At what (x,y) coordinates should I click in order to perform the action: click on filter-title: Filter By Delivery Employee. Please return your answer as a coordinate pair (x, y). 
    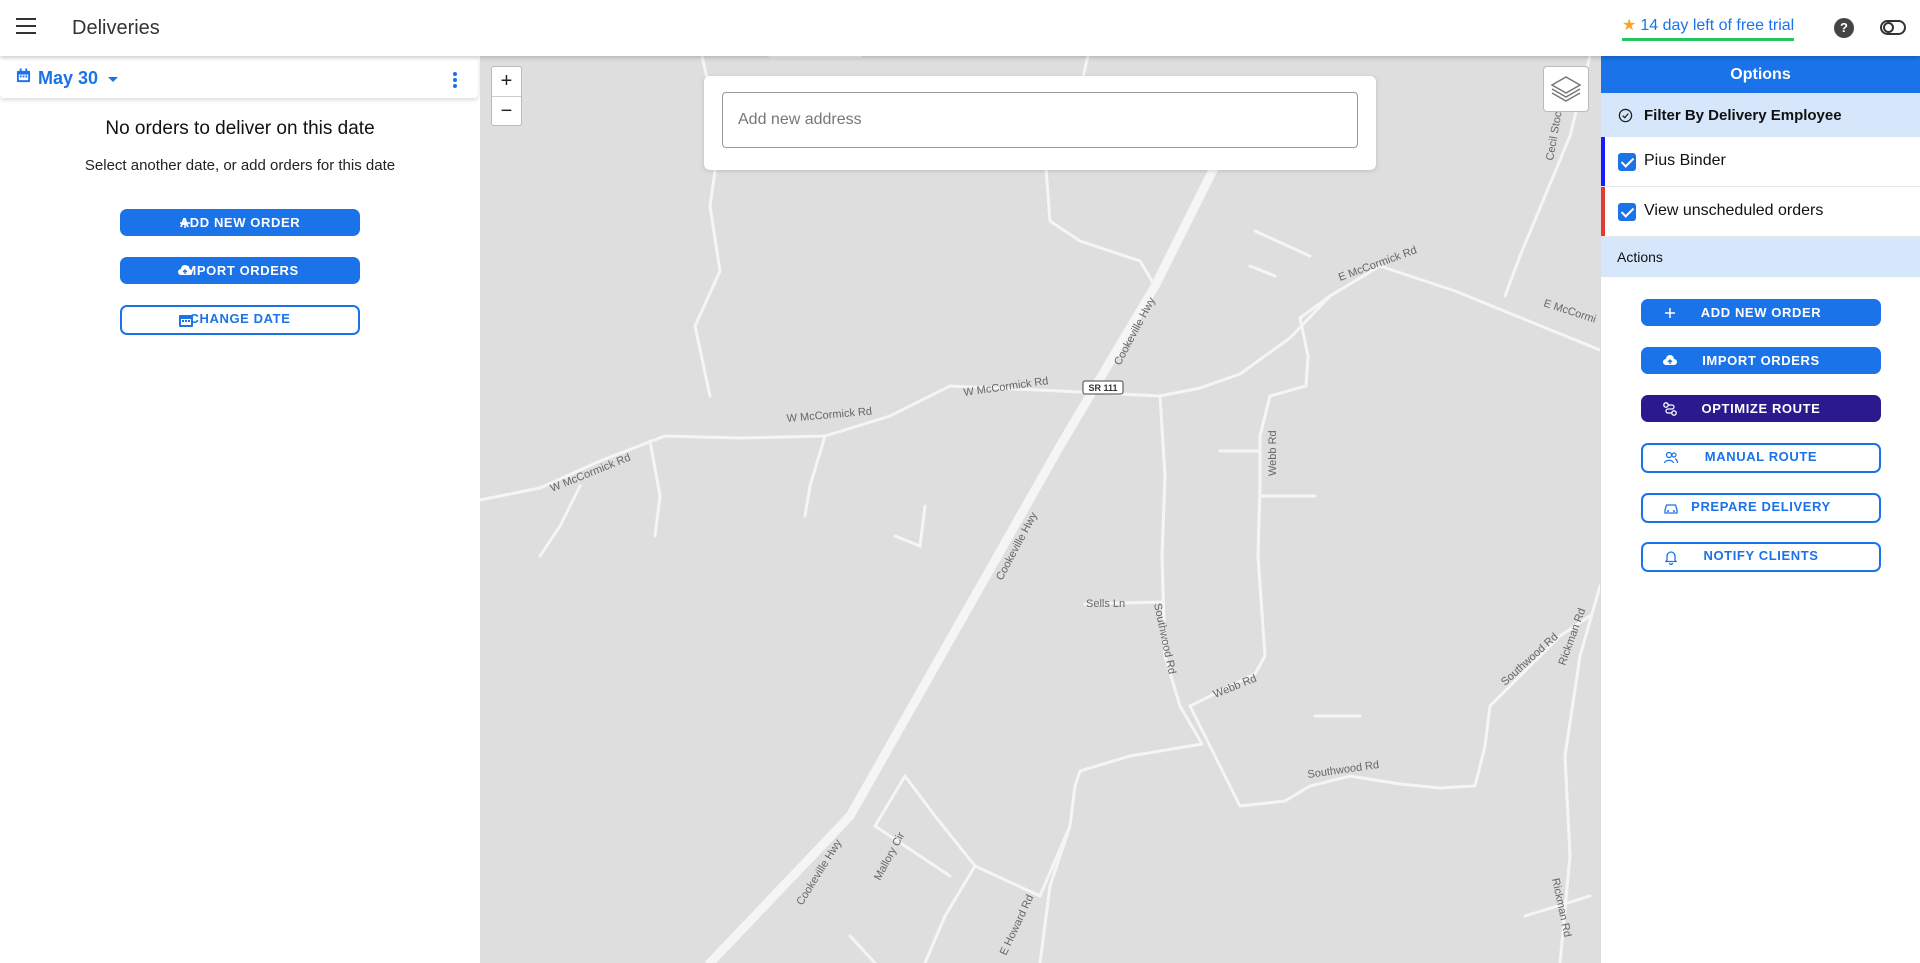
    Looking at the image, I should click on (1743, 115).